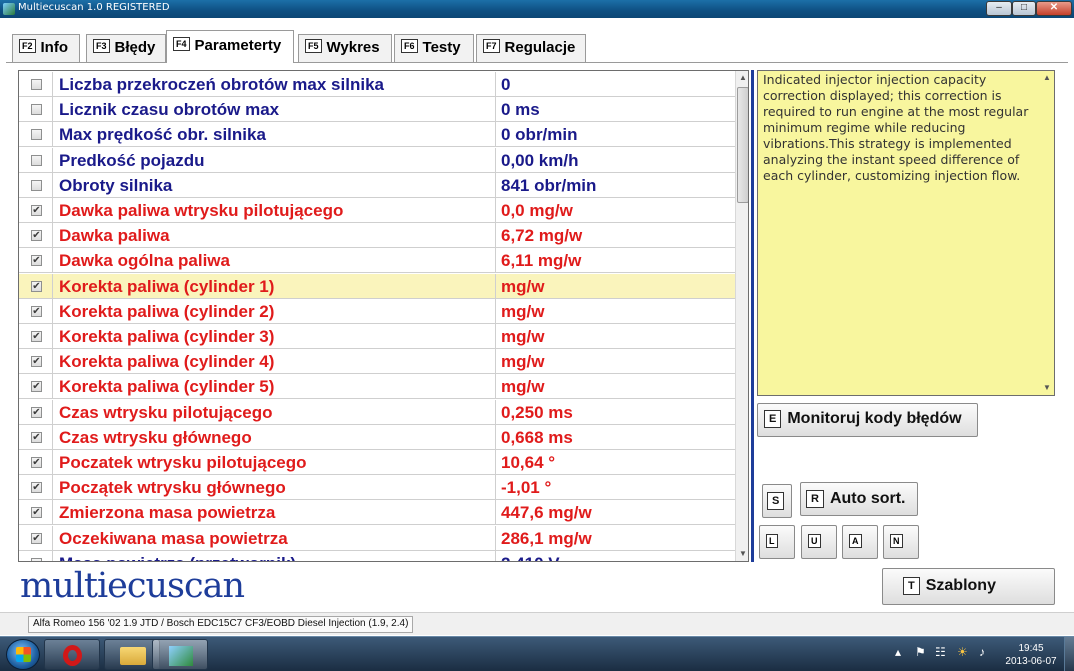 This screenshot has height=671, width=1074. I want to click on parameter-list-scrollbar: ▲ ▼, so click(741, 316).